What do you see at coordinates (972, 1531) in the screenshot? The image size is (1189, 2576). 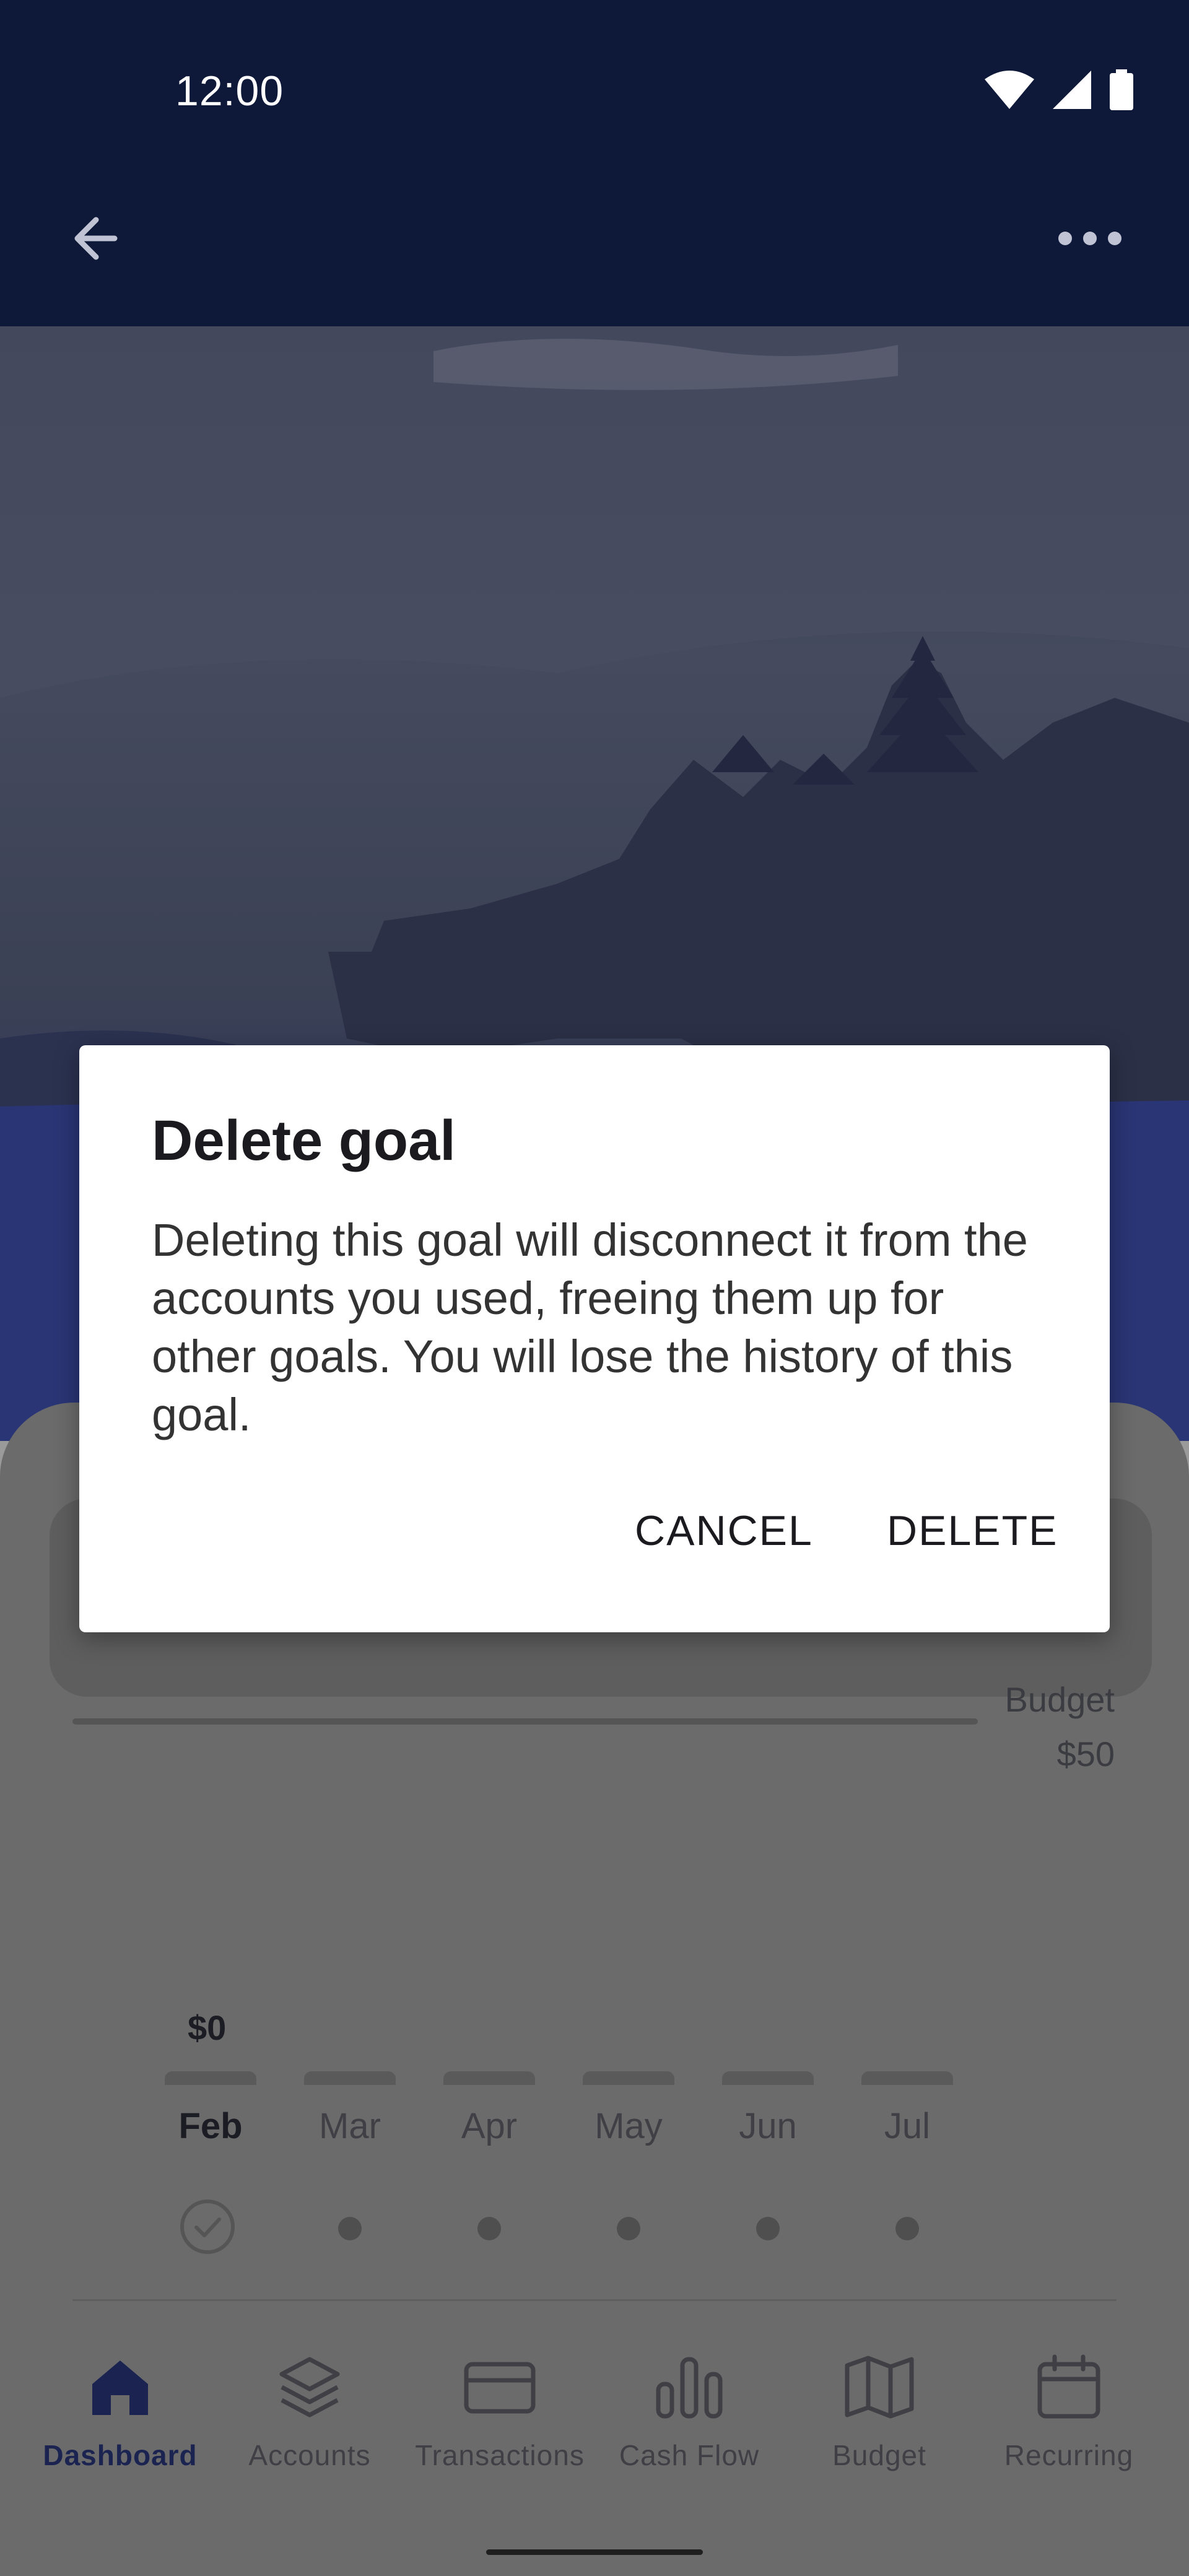 I see `delete-button: DELETE` at bounding box center [972, 1531].